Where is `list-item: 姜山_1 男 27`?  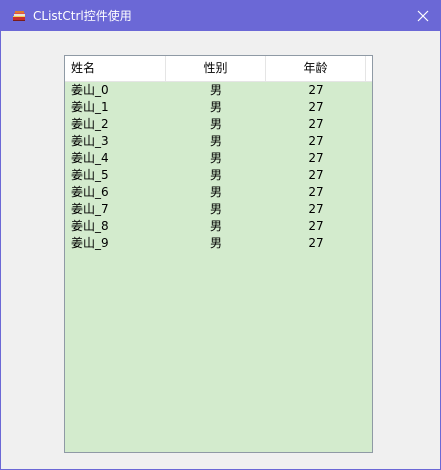 list-item: 姜山_1 男 27 is located at coordinates (218, 107).